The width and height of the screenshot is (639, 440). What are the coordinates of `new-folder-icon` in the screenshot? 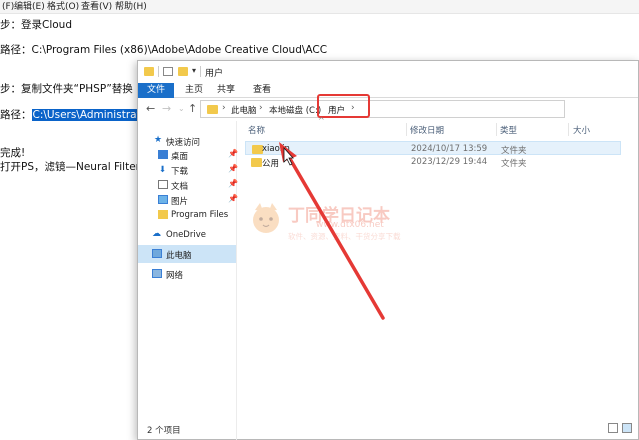 It's located at (183, 71).